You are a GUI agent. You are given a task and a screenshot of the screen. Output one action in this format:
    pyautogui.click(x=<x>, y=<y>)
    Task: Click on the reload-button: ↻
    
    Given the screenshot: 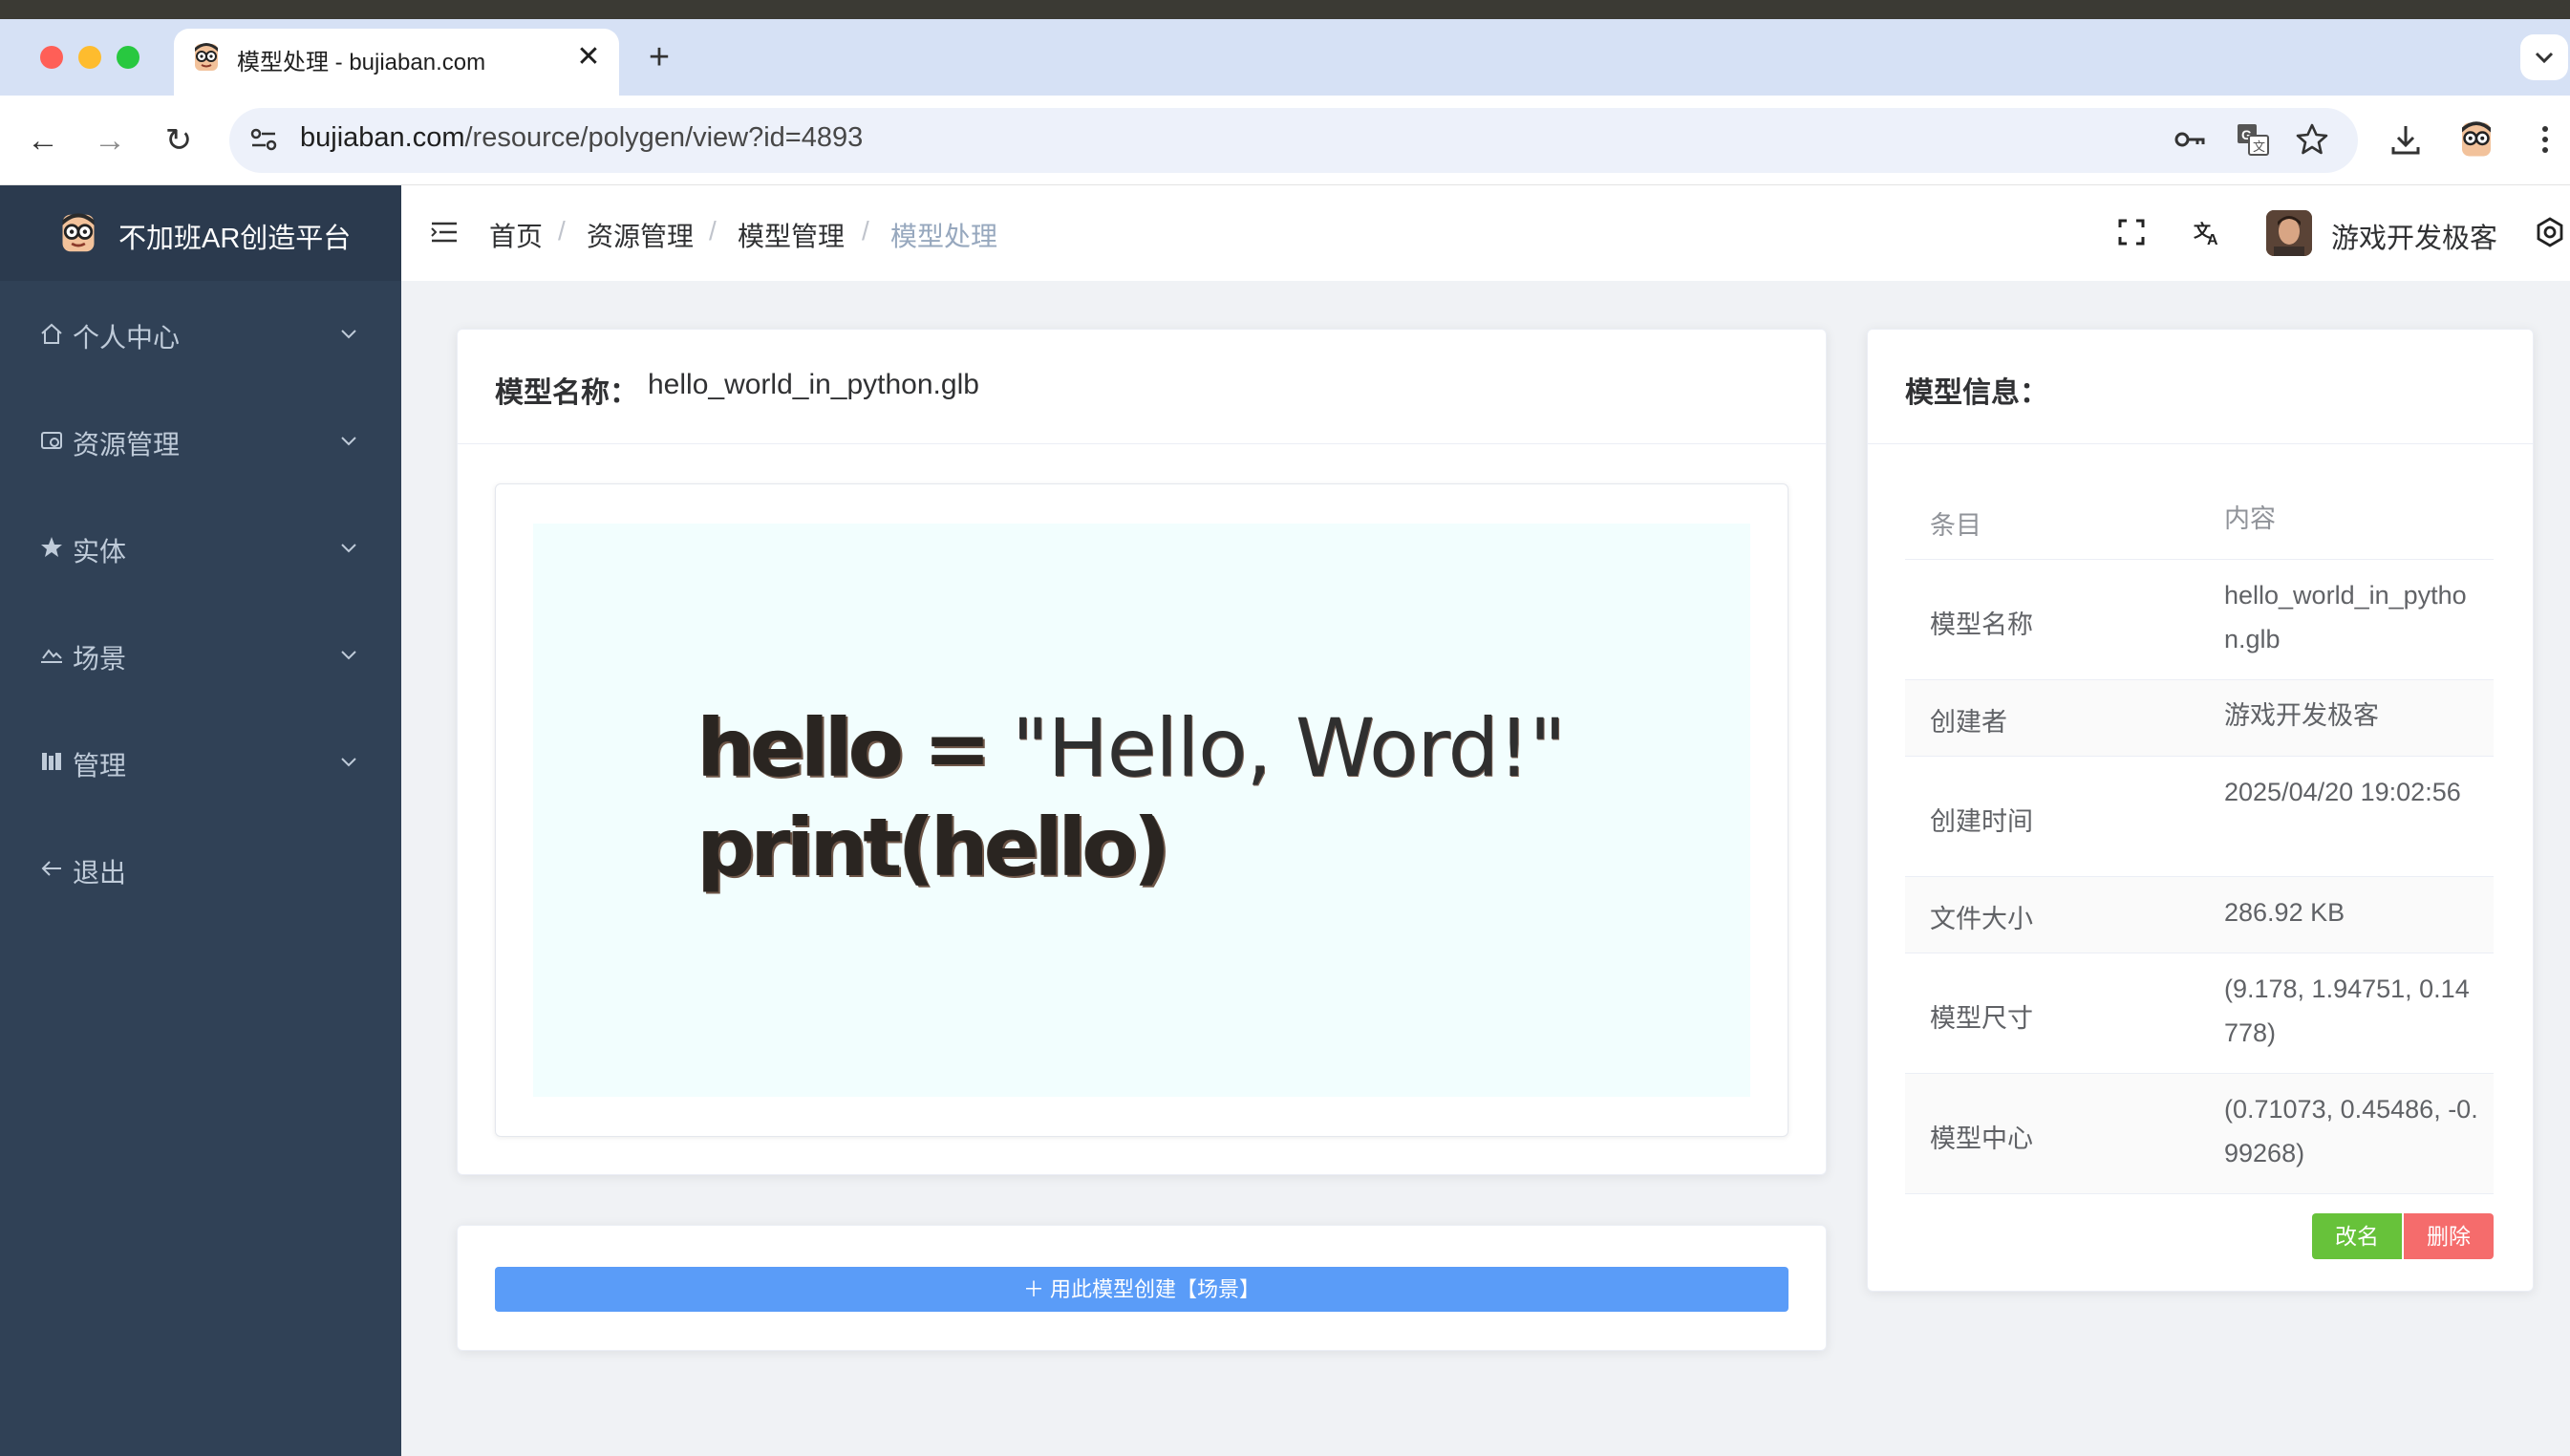 What is the action you would take?
    pyautogui.click(x=179, y=140)
    